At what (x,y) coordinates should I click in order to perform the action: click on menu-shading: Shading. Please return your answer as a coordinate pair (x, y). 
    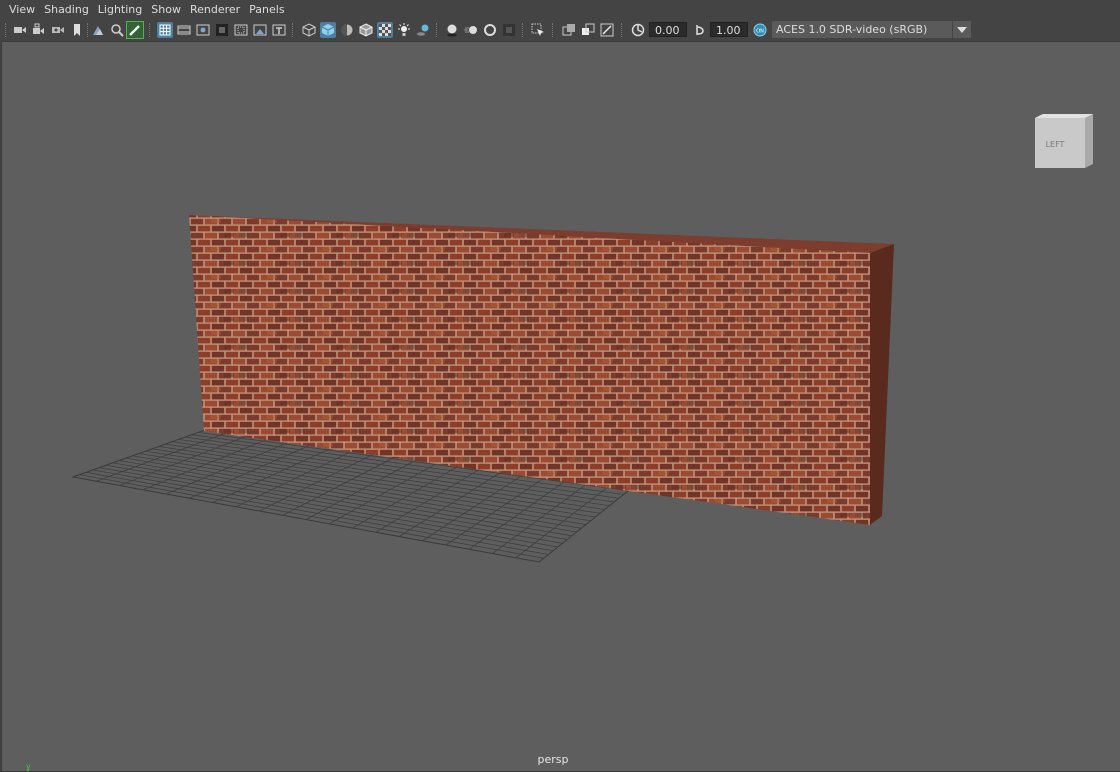
    Looking at the image, I should click on (62, 10).